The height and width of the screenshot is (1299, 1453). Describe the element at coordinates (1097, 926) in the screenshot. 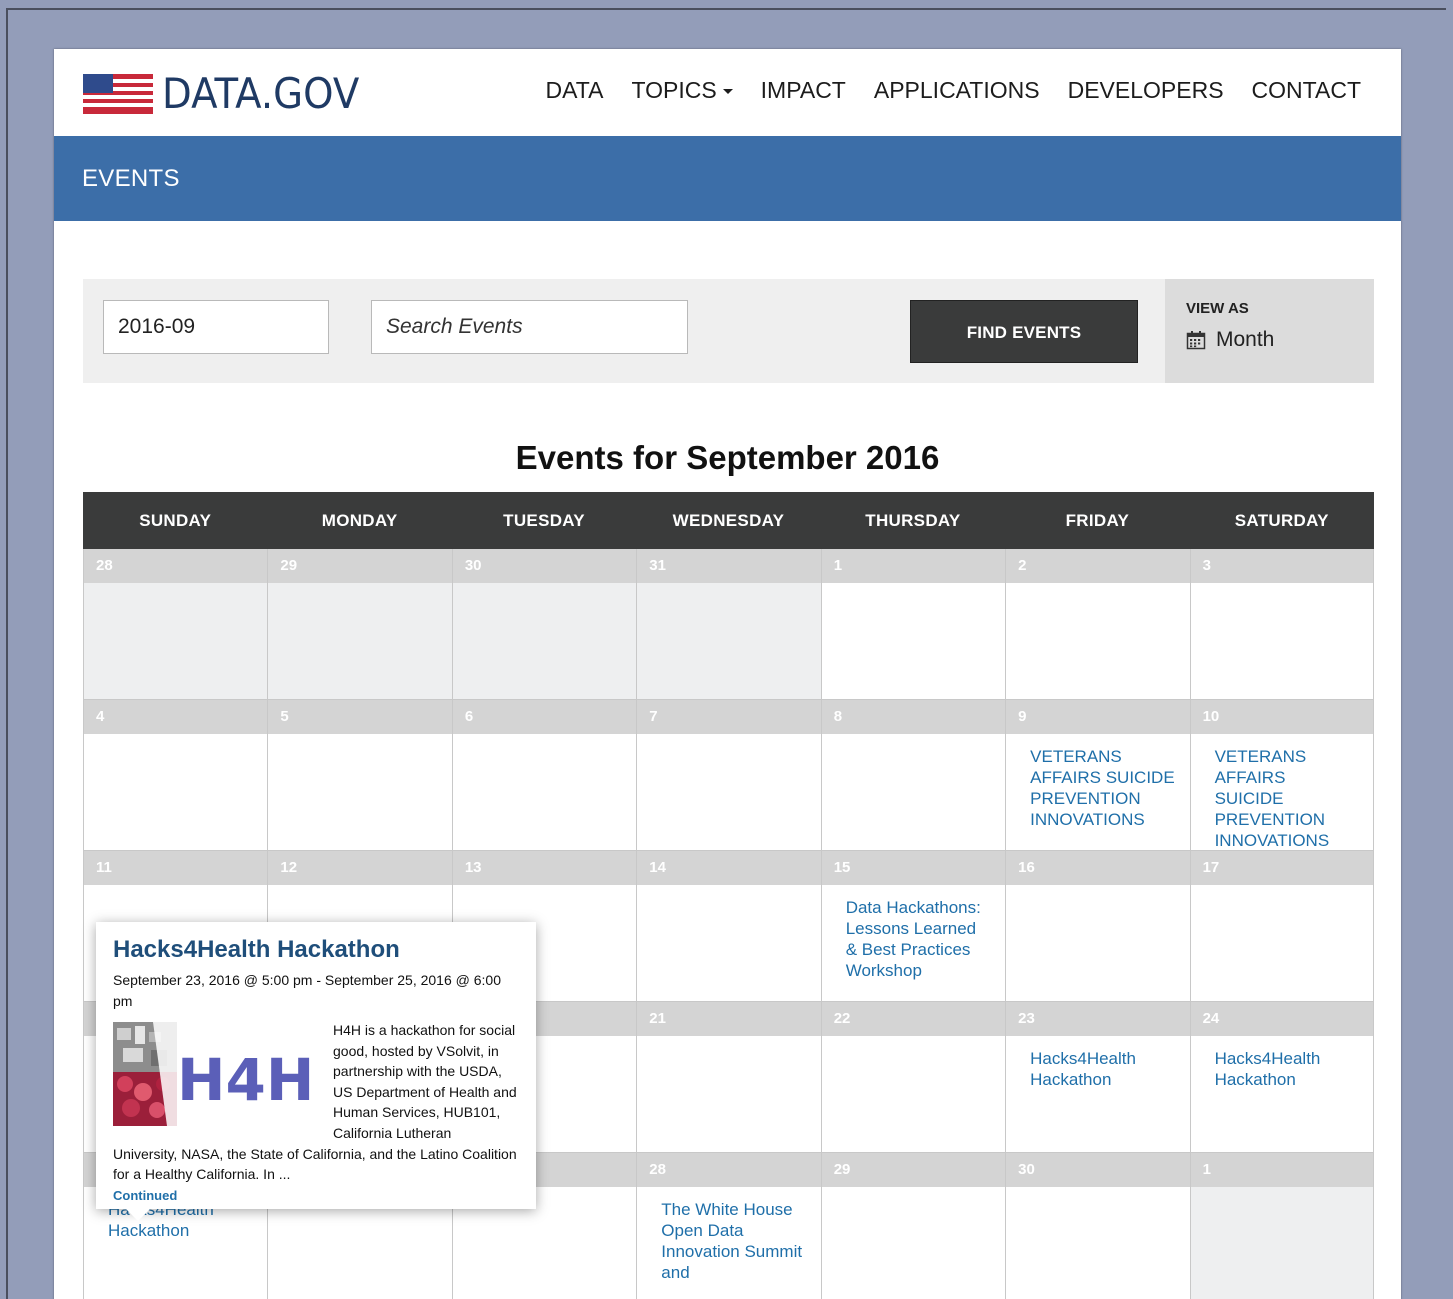

I see `calendar-day-cell: 16` at that location.